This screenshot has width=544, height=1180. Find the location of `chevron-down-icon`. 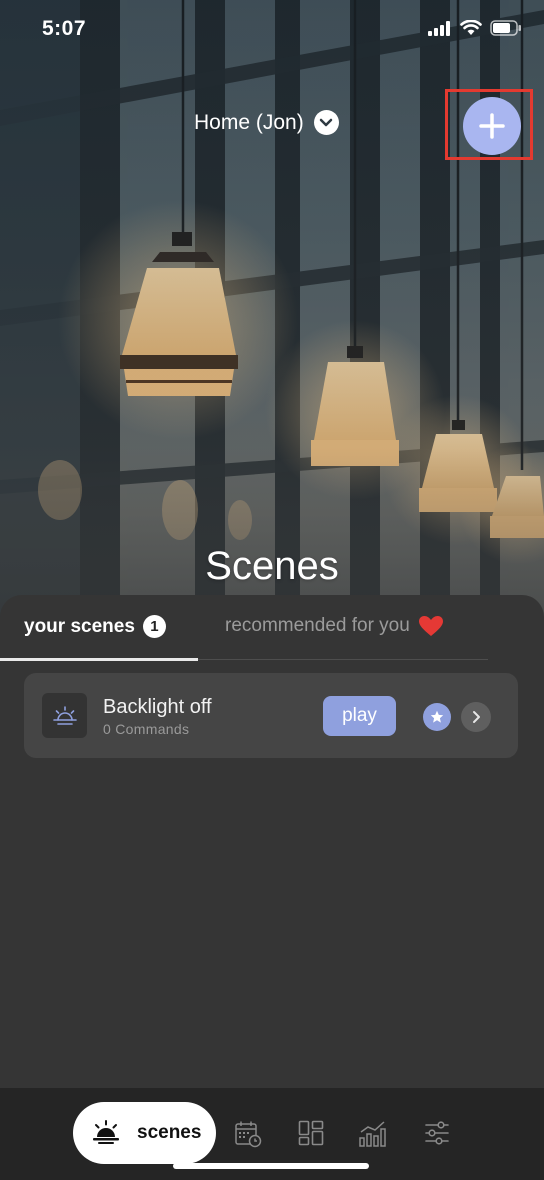

chevron-down-icon is located at coordinates (326, 122).